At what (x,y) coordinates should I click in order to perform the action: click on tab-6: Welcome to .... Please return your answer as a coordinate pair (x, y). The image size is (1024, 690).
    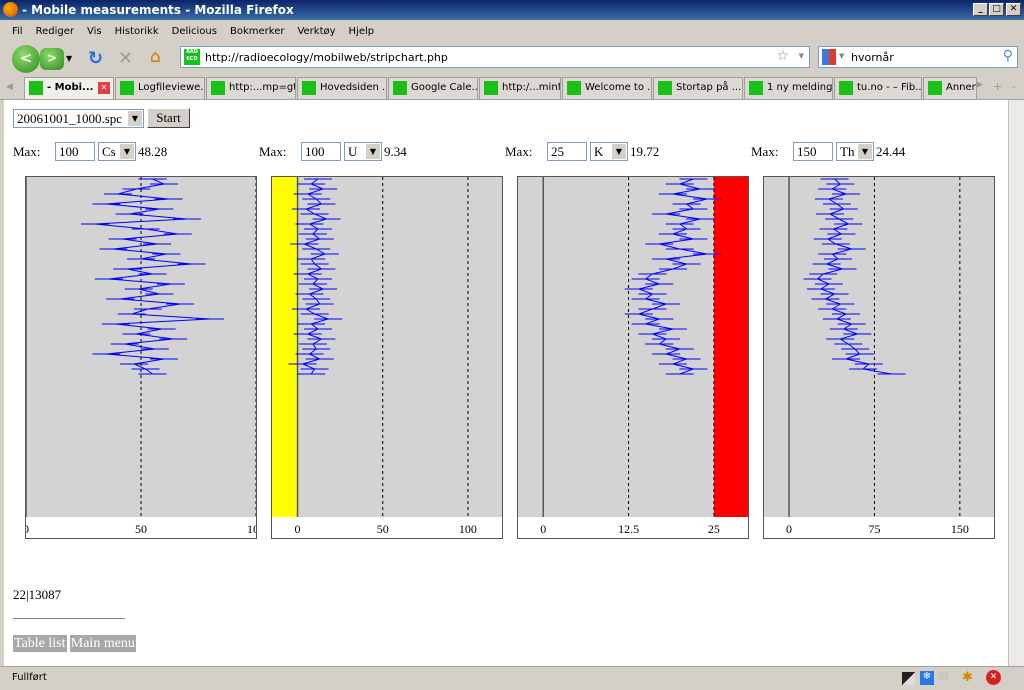
    Looking at the image, I should click on (607, 88).